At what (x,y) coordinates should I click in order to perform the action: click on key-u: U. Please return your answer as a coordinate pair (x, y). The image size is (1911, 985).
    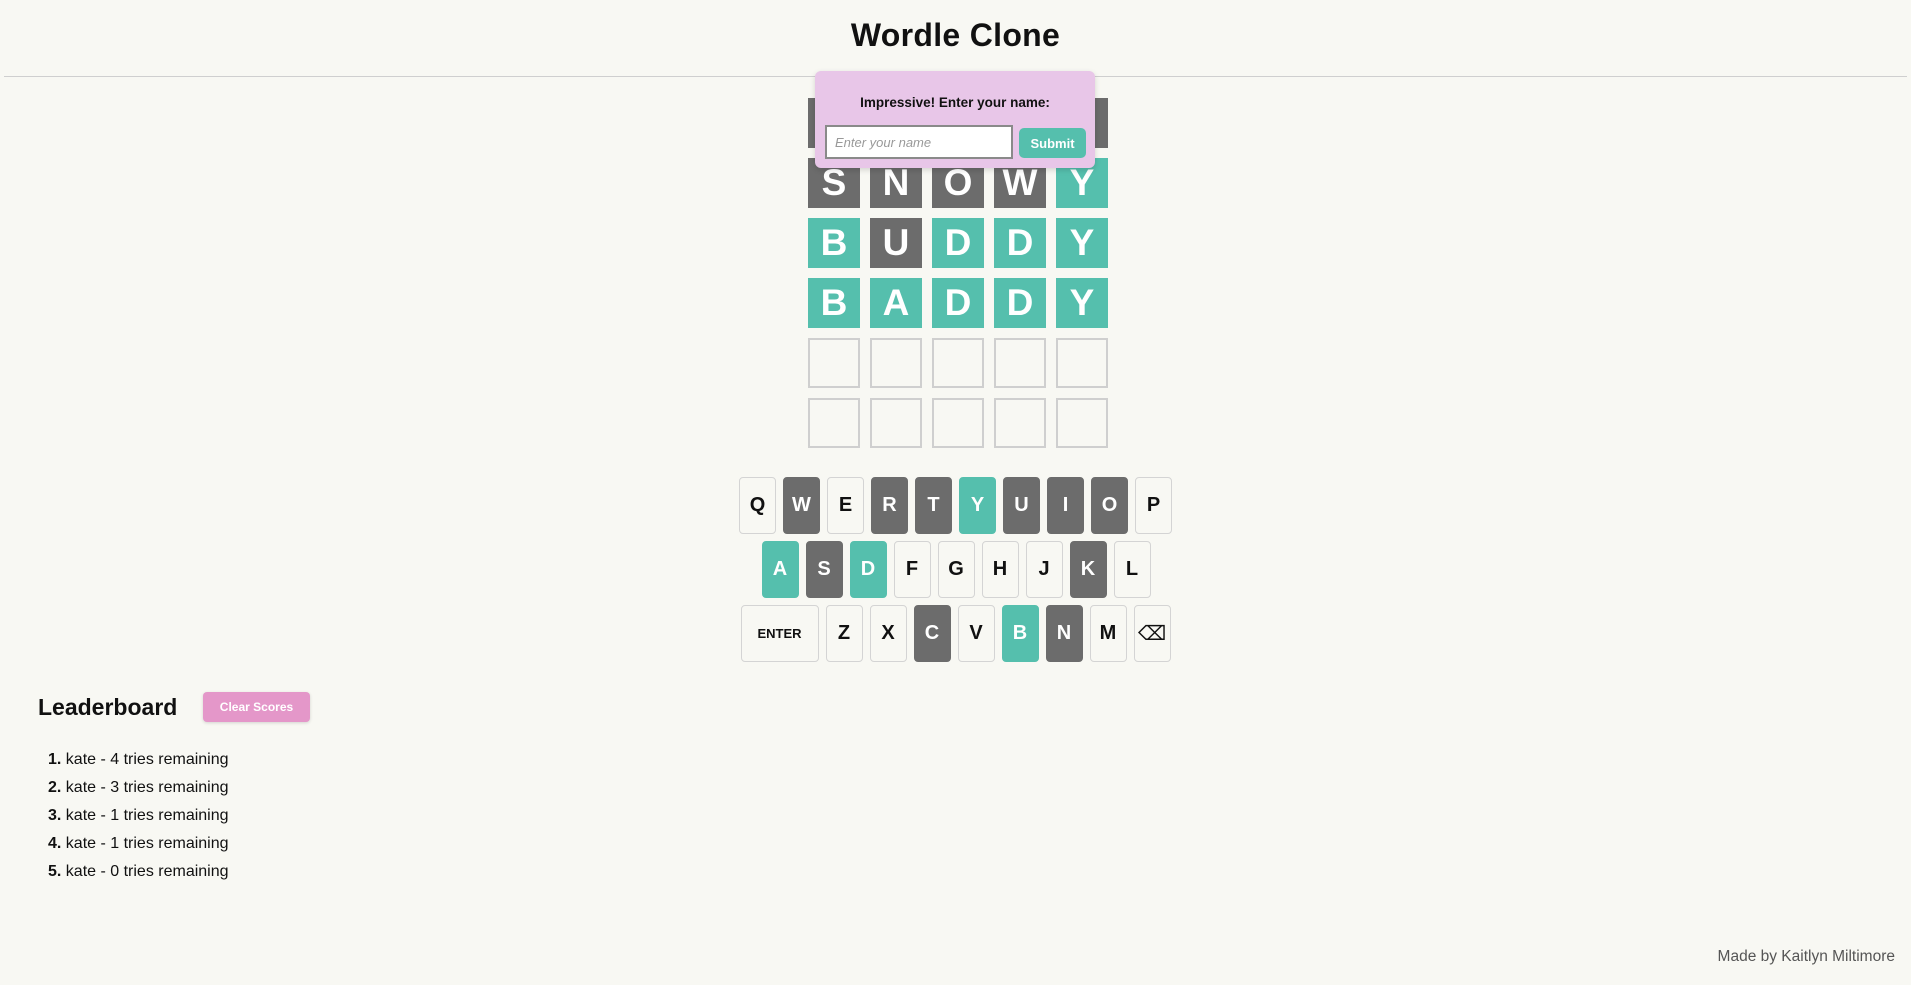
    Looking at the image, I should click on (1021, 505).